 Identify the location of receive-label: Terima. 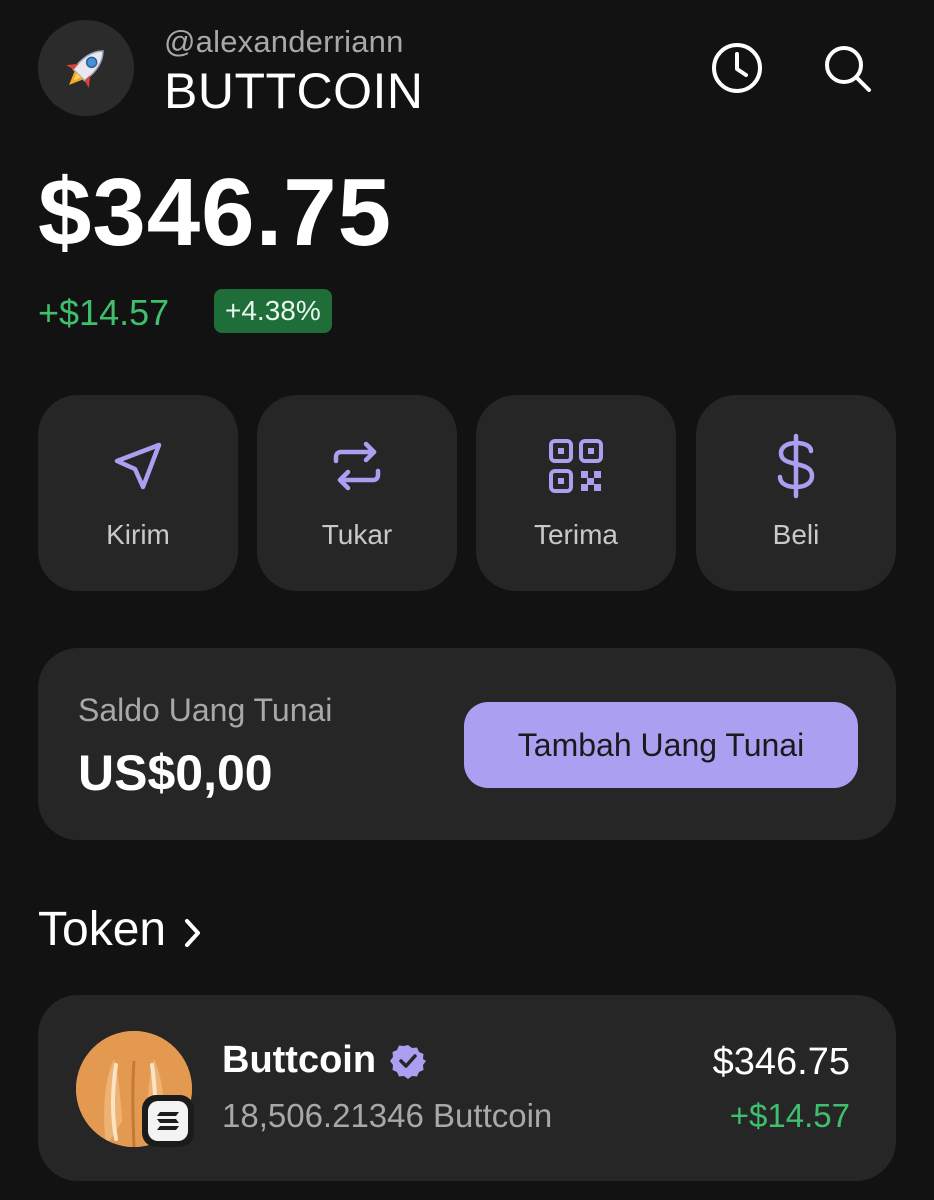
(575, 534).